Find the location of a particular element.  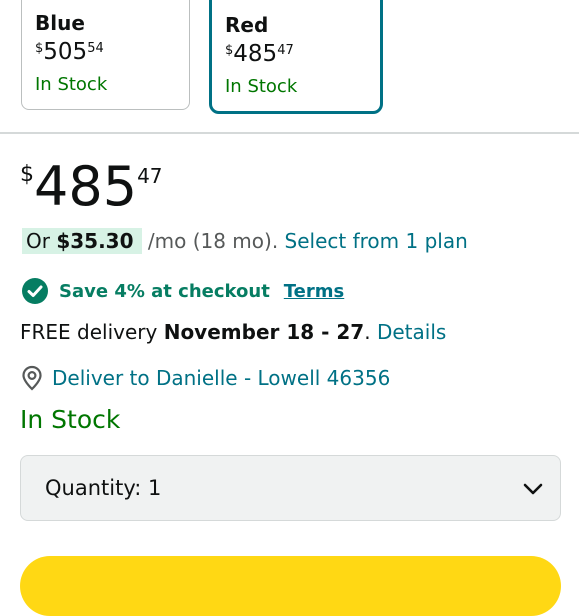

financing-highlight: Or $35.30 is located at coordinates (82, 241).